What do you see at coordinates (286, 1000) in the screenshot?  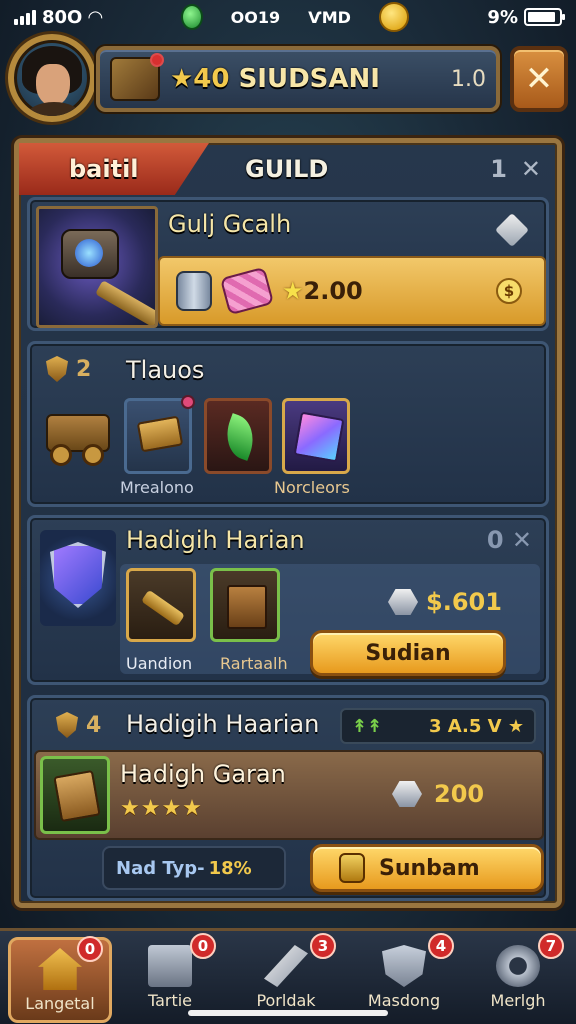 I see `nav-label: Porldak` at bounding box center [286, 1000].